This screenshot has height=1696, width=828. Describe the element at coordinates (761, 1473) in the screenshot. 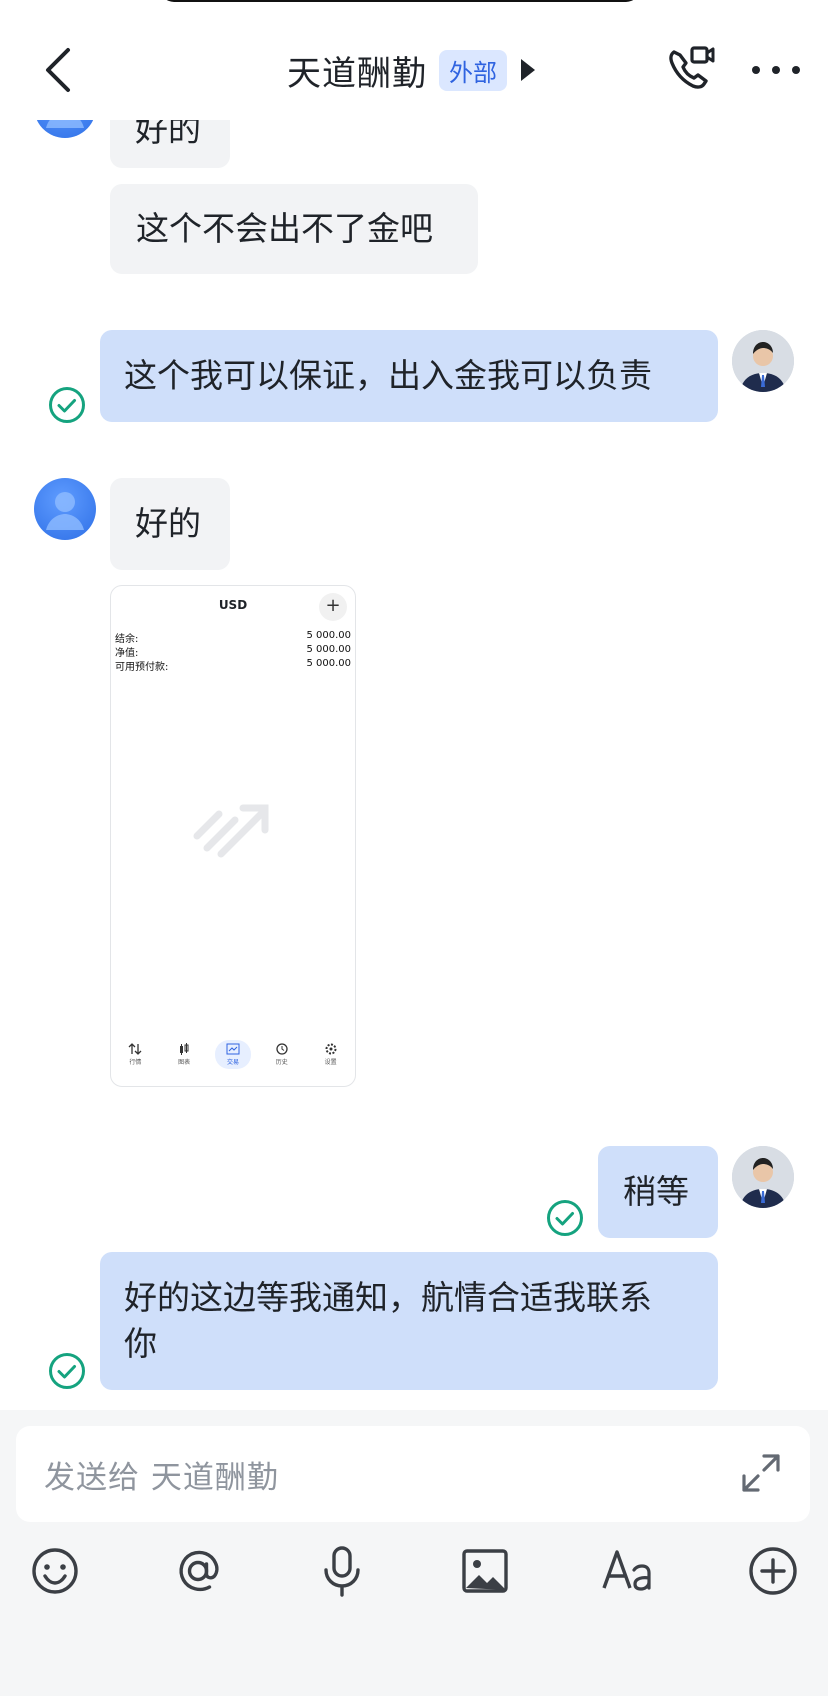

I see `expand-icon` at that location.